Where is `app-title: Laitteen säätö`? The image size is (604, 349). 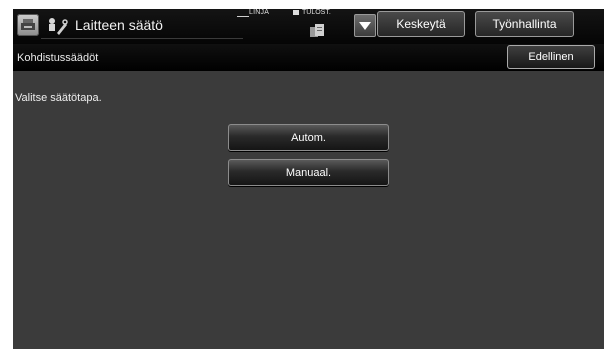
app-title: Laitteen säätö is located at coordinates (119, 25).